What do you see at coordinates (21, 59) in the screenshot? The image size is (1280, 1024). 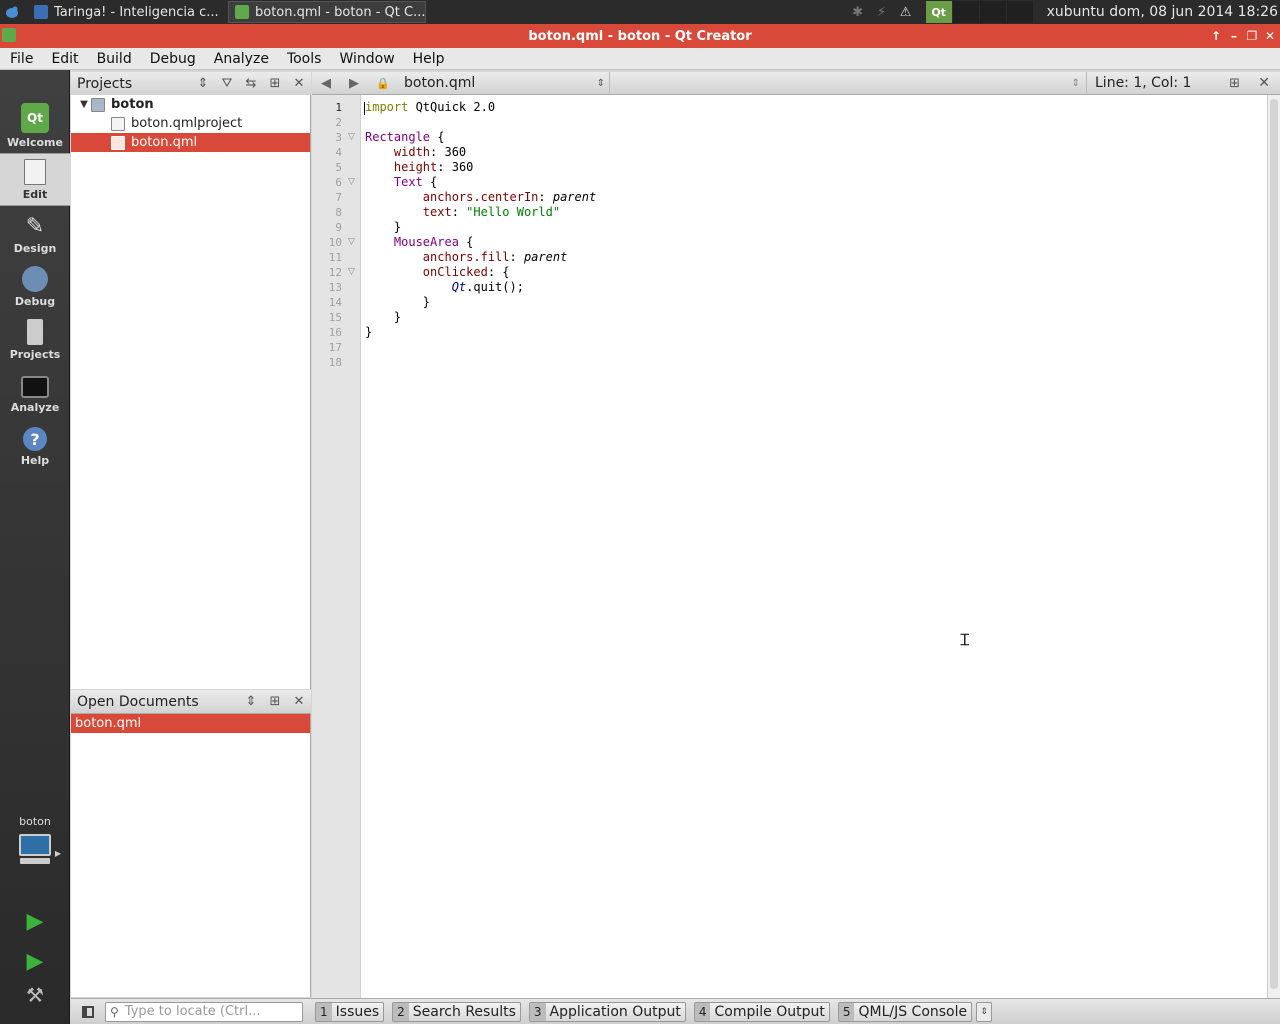 I see `menu-file: File` at bounding box center [21, 59].